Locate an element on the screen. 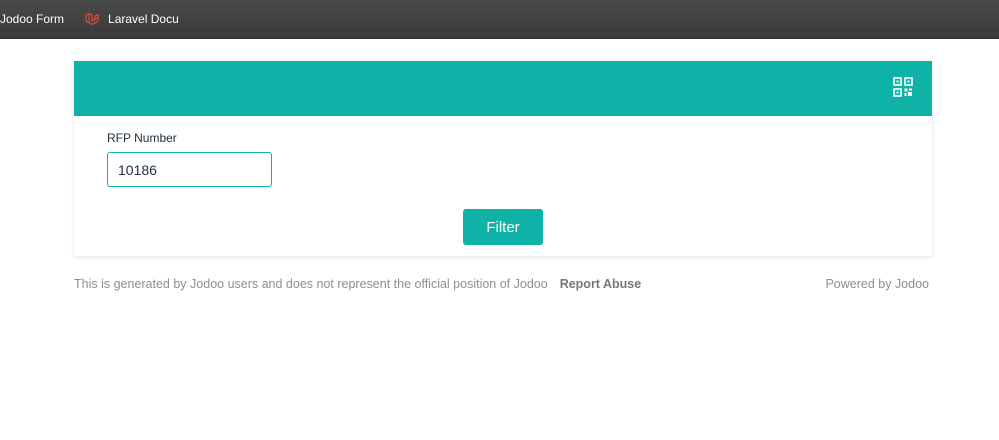 This screenshot has width=999, height=440. bookmark-label: Laravel Docu is located at coordinates (143, 19).